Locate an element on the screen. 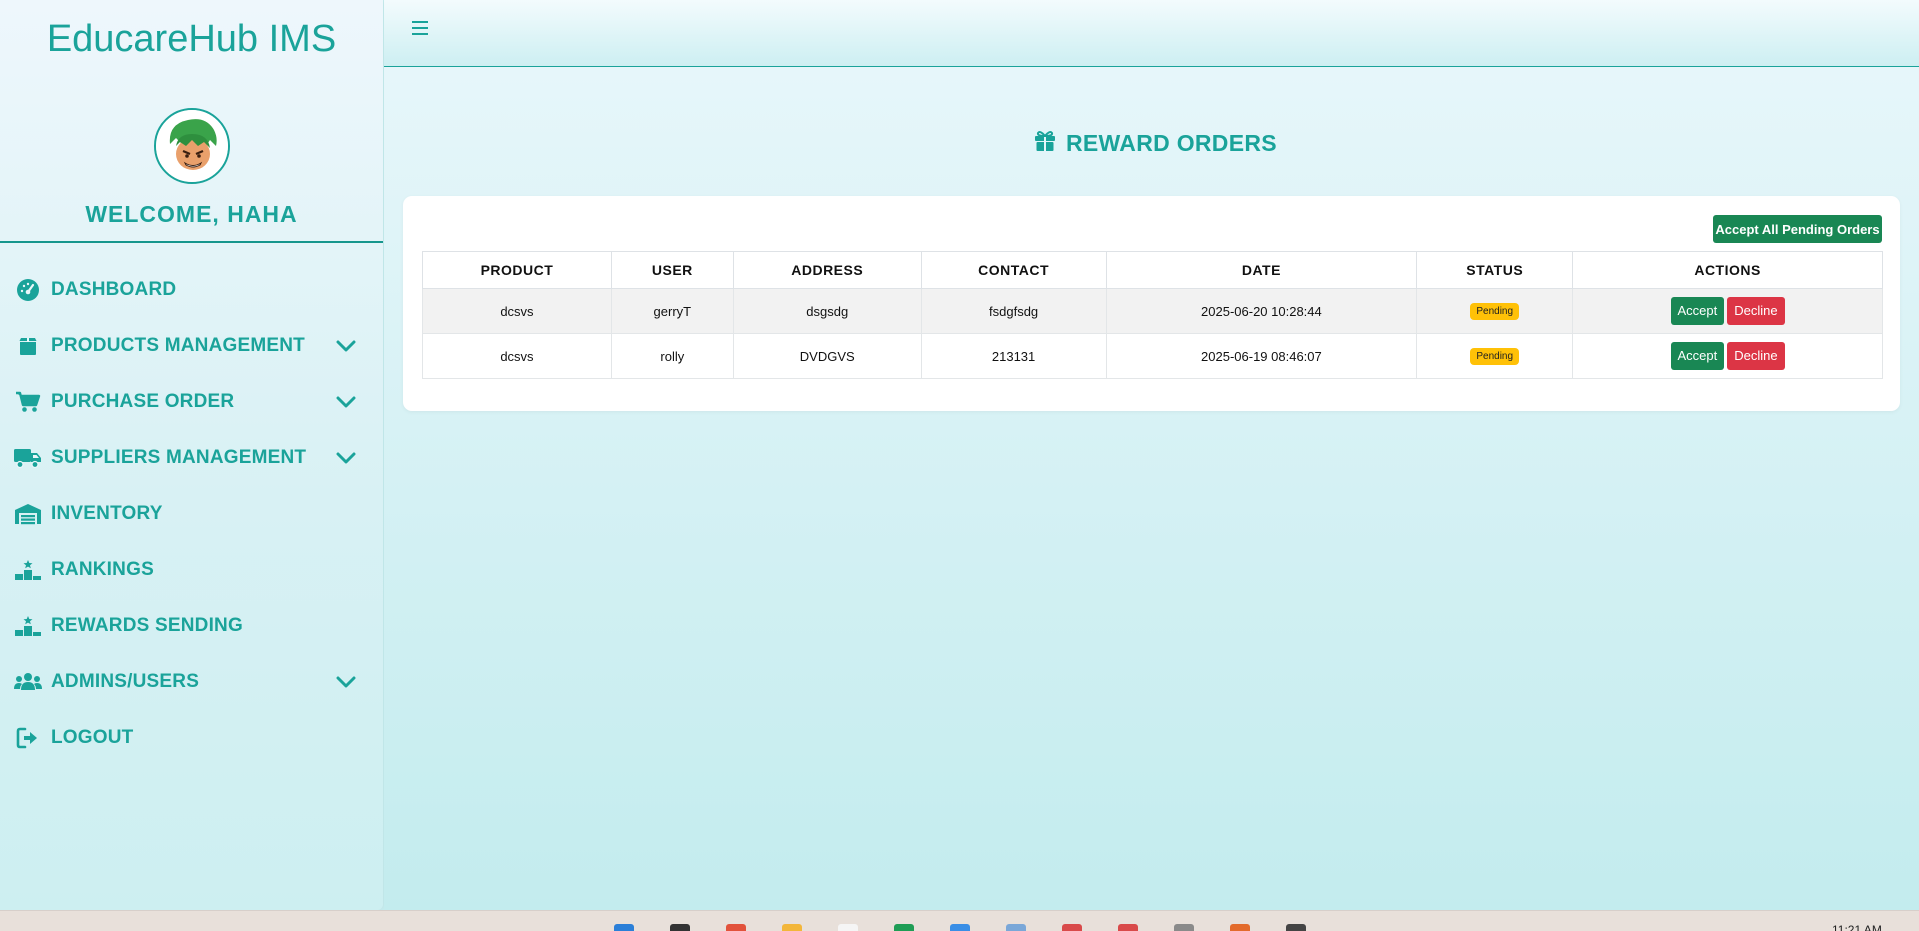 Image resolution: width=1919 pixels, height=931 pixels. os-taskbar: 11:21 AM is located at coordinates (959, 920).